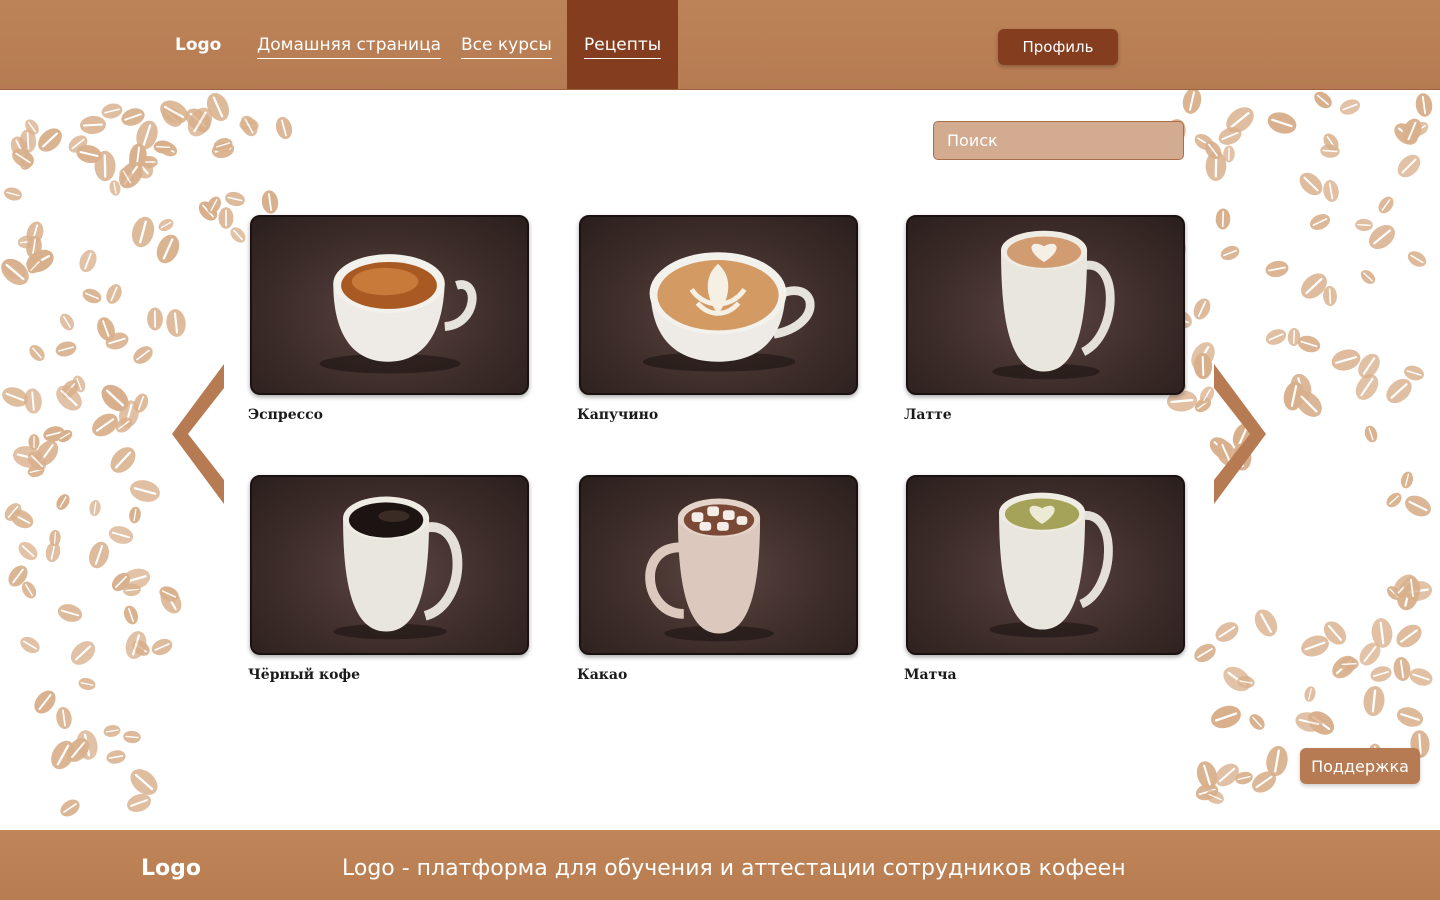 This screenshot has width=1440, height=900. I want to click on recipe-card-black-coffee: Чёрный кофе, so click(388, 579).